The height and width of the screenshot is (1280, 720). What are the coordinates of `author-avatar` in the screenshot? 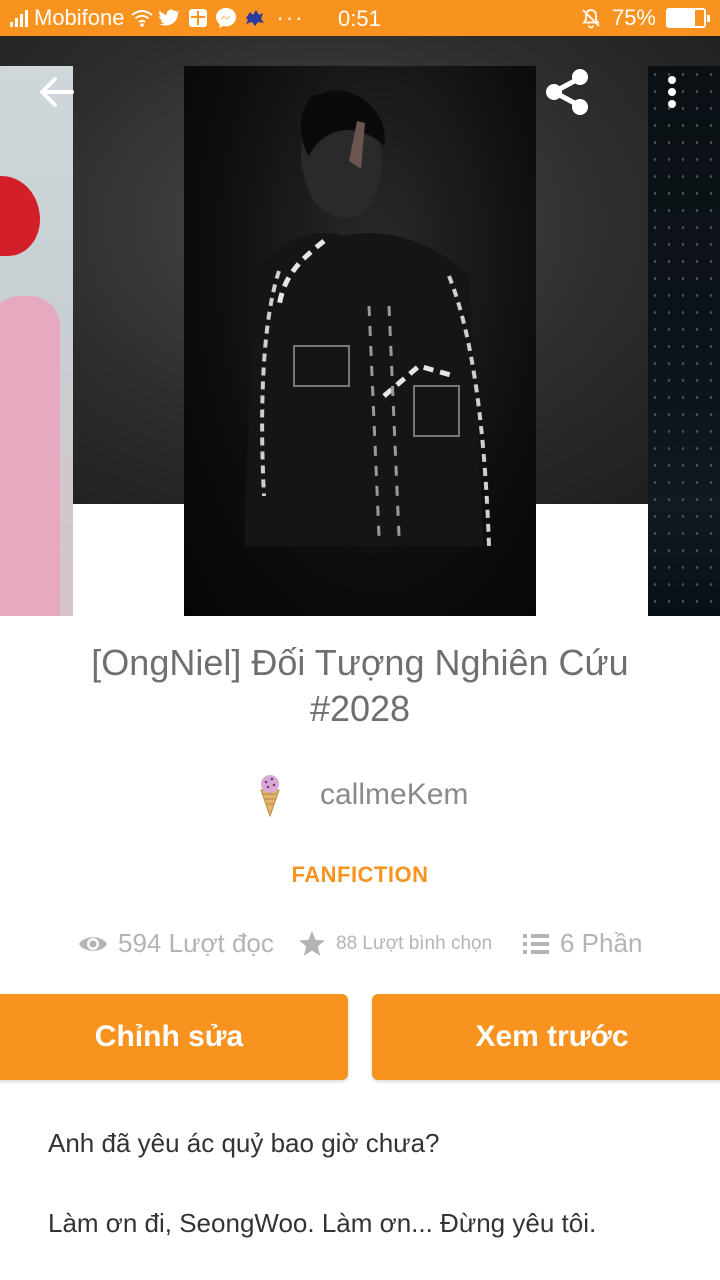 It's located at (270, 795).